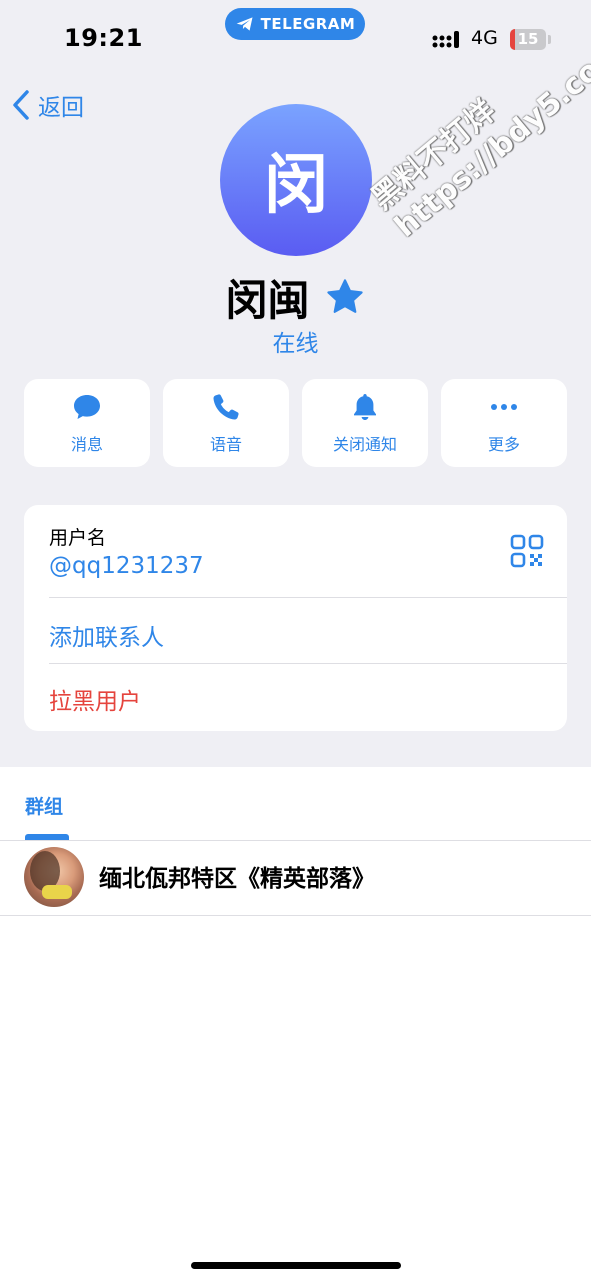 This screenshot has height=1280, width=591. Describe the element at coordinates (225, 444) in the screenshot. I see `voice-label: 语音` at that location.